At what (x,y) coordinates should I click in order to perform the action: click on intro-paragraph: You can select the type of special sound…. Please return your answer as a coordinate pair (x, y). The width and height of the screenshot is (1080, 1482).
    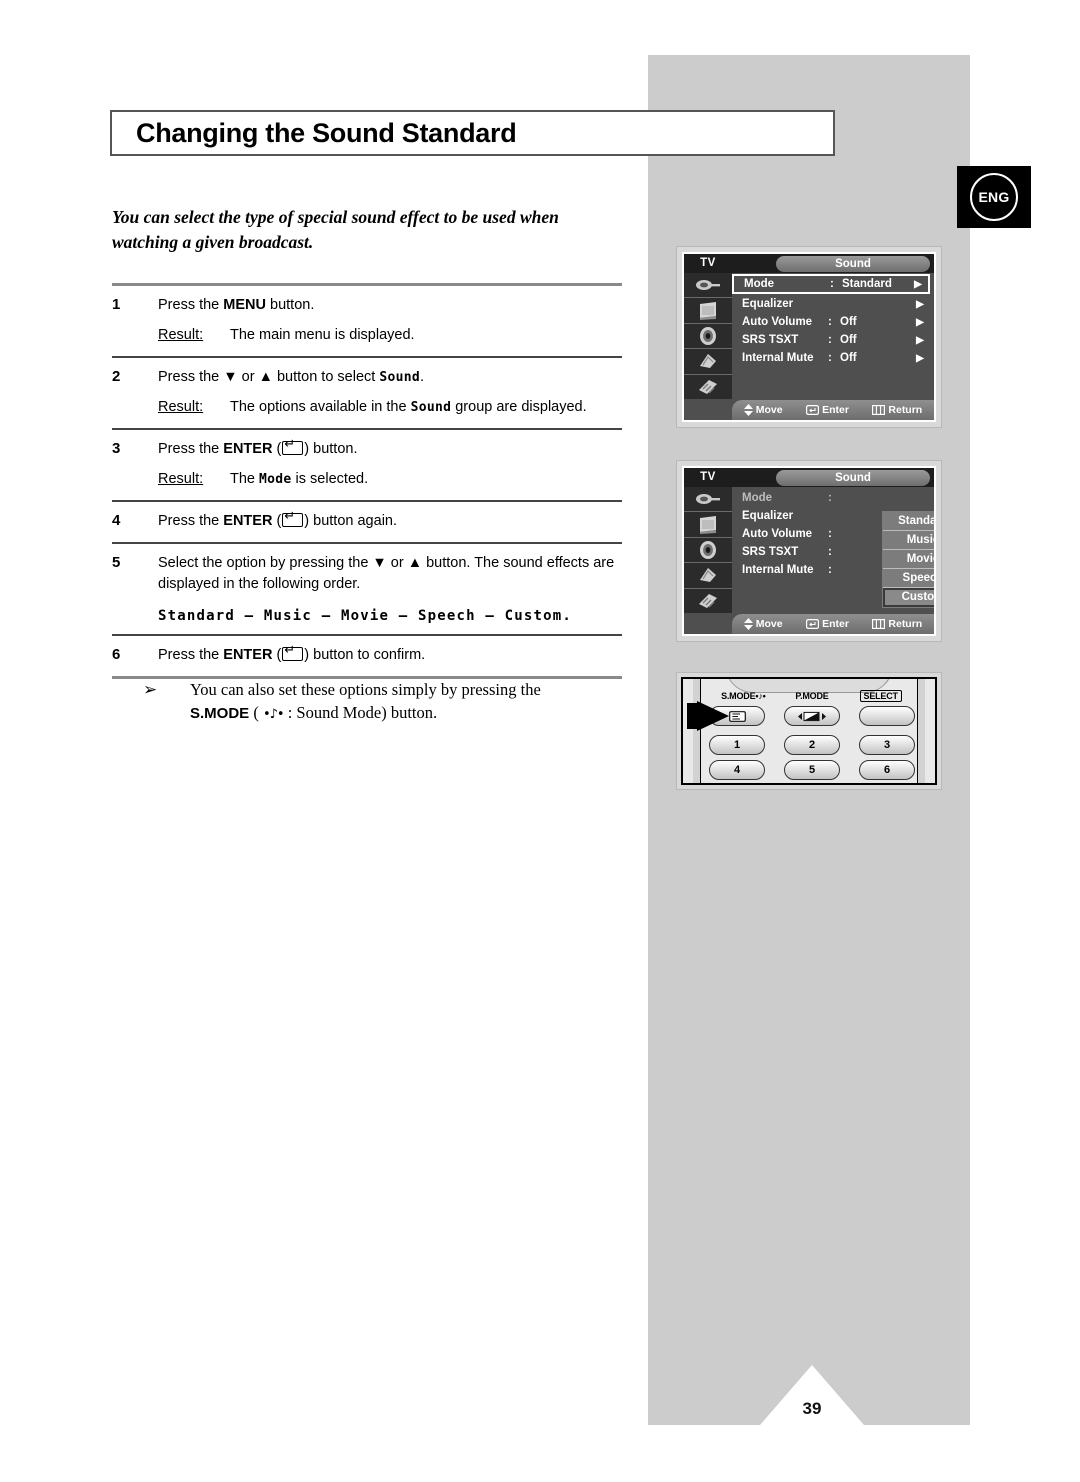
    Looking at the image, I should click on (335, 229).